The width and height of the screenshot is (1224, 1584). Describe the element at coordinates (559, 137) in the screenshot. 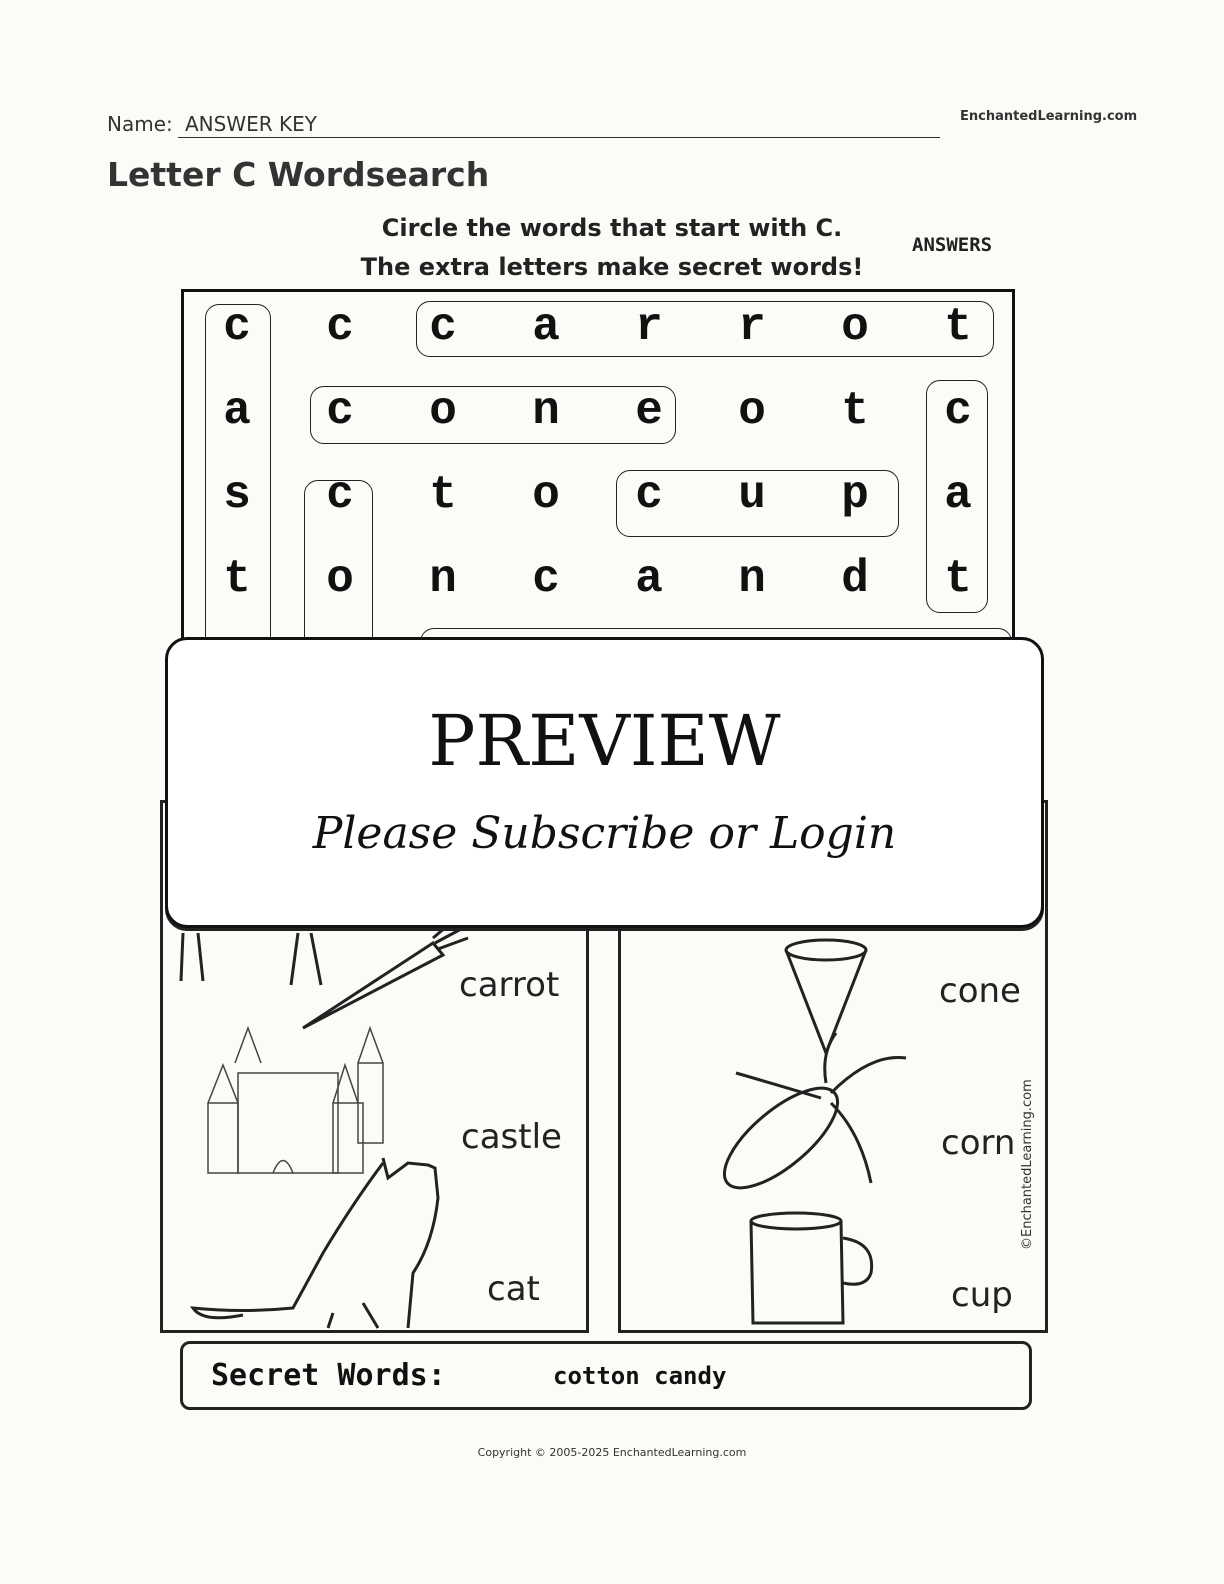

I see `name-underline` at that location.